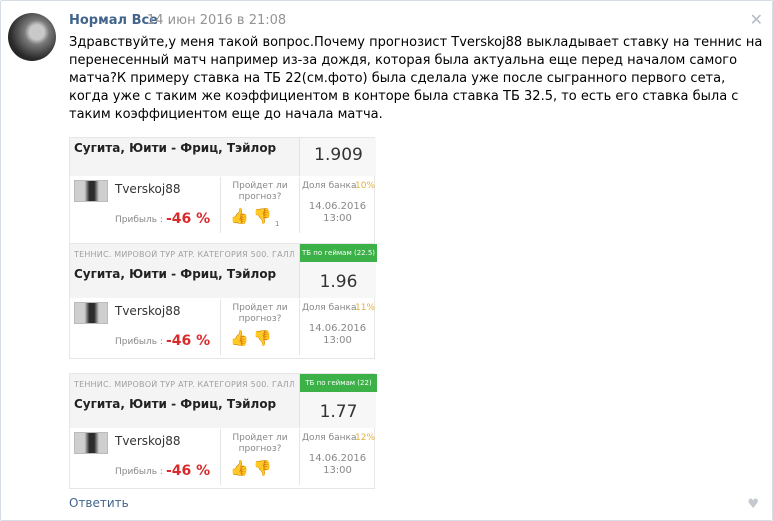 The height and width of the screenshot is (521, 773). I want to click on odds-value: 1.96, so click(338, 282).